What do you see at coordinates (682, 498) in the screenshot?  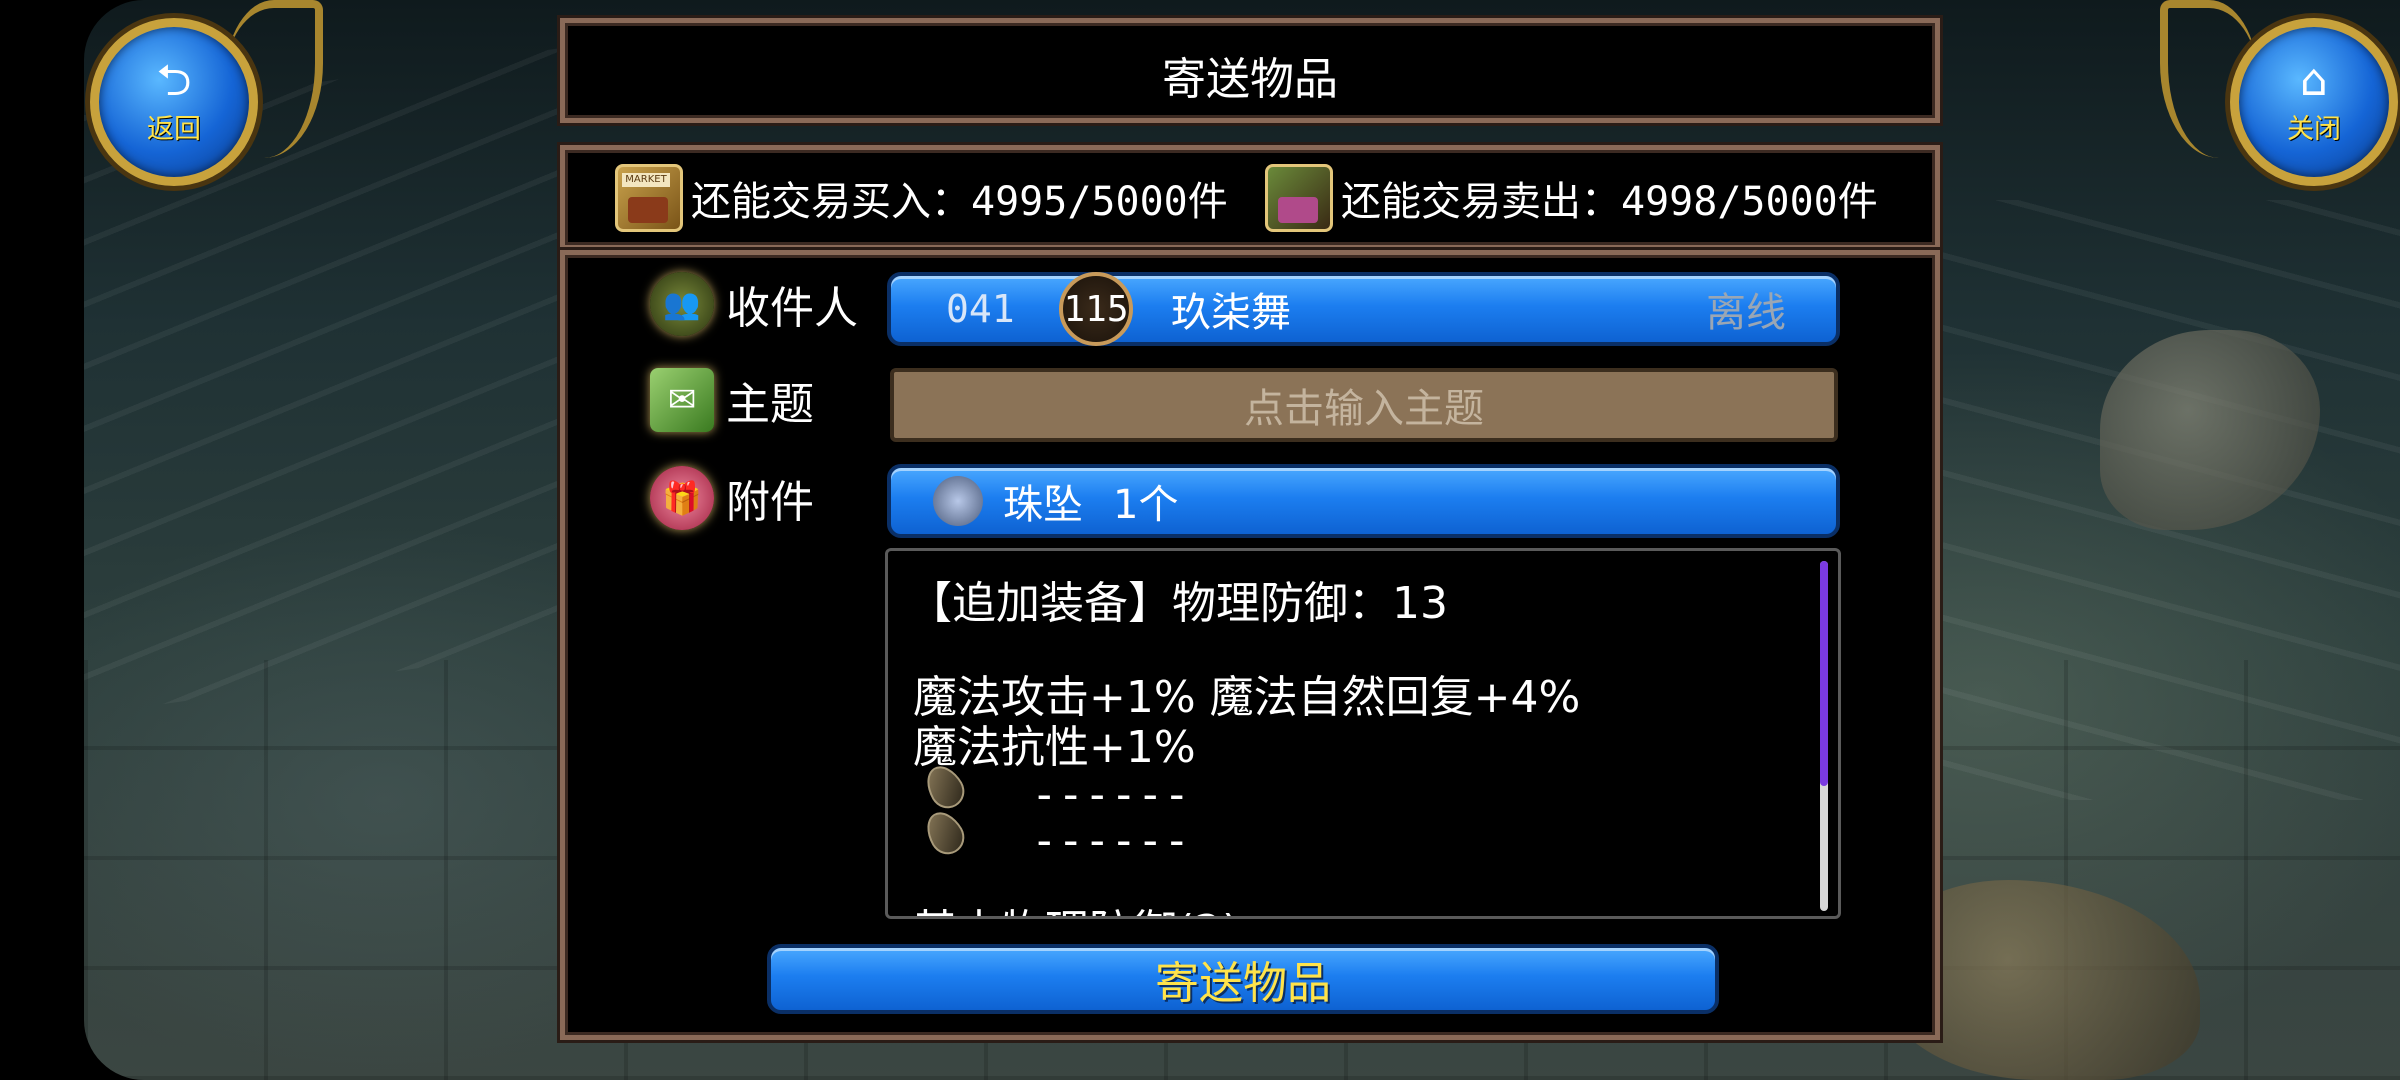 I see `gift-icon: 🎁` at bounding box center [682, 498].